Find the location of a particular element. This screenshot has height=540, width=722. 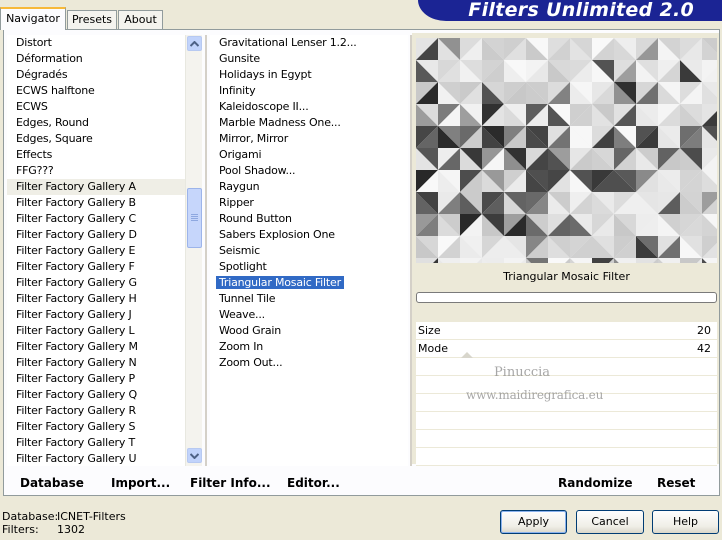

category-item: ECWS halftone is located at coordinates (96, 91).